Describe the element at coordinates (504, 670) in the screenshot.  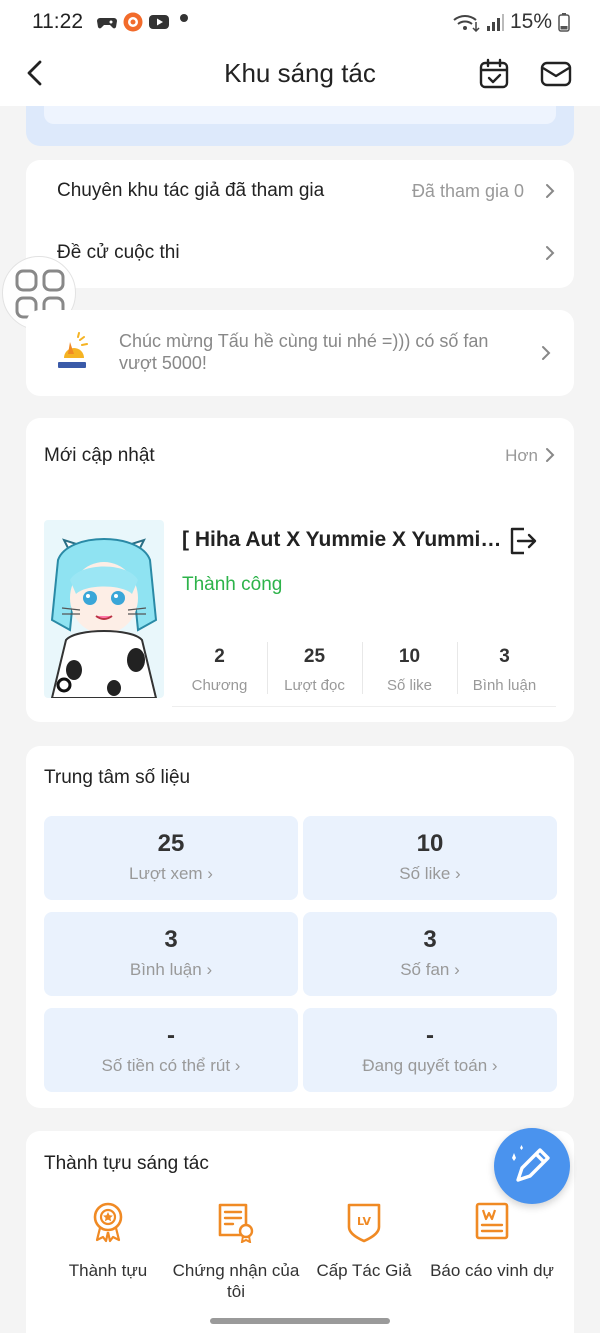
I see `stat-comments: 3 Bình luận` at that location.